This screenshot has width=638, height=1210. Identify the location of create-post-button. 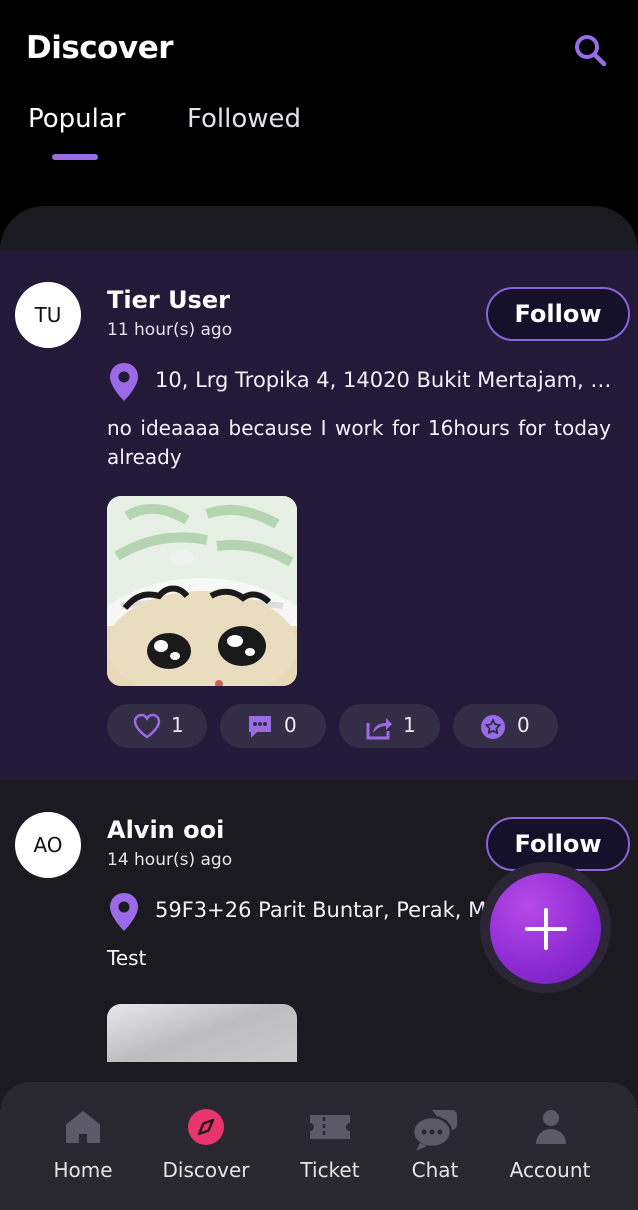
(545, 928).